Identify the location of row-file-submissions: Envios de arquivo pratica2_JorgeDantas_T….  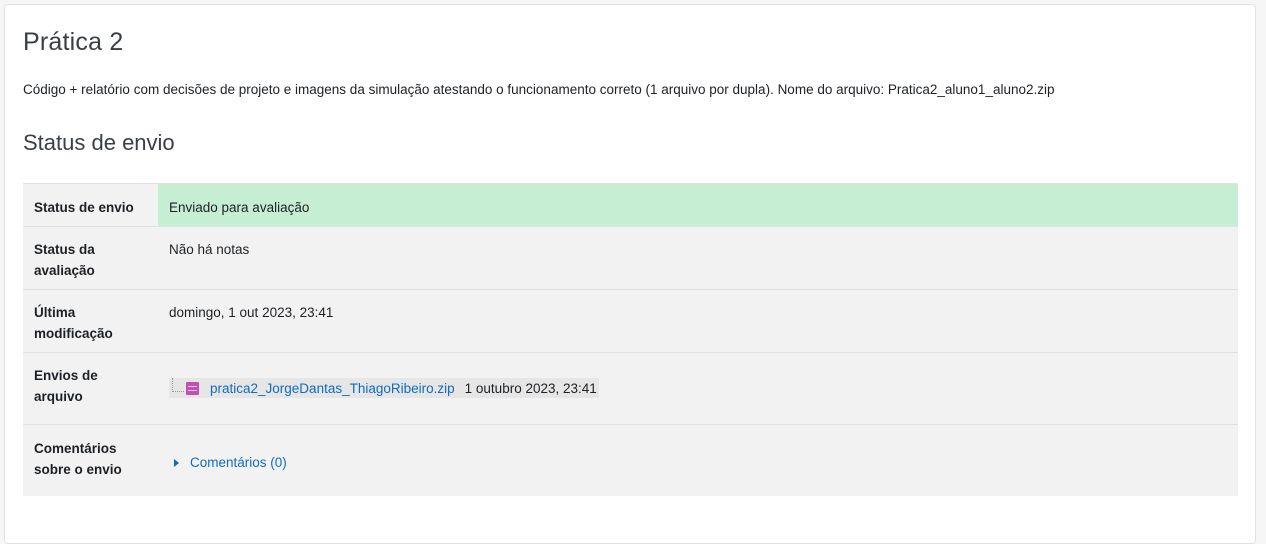
(630, 388).